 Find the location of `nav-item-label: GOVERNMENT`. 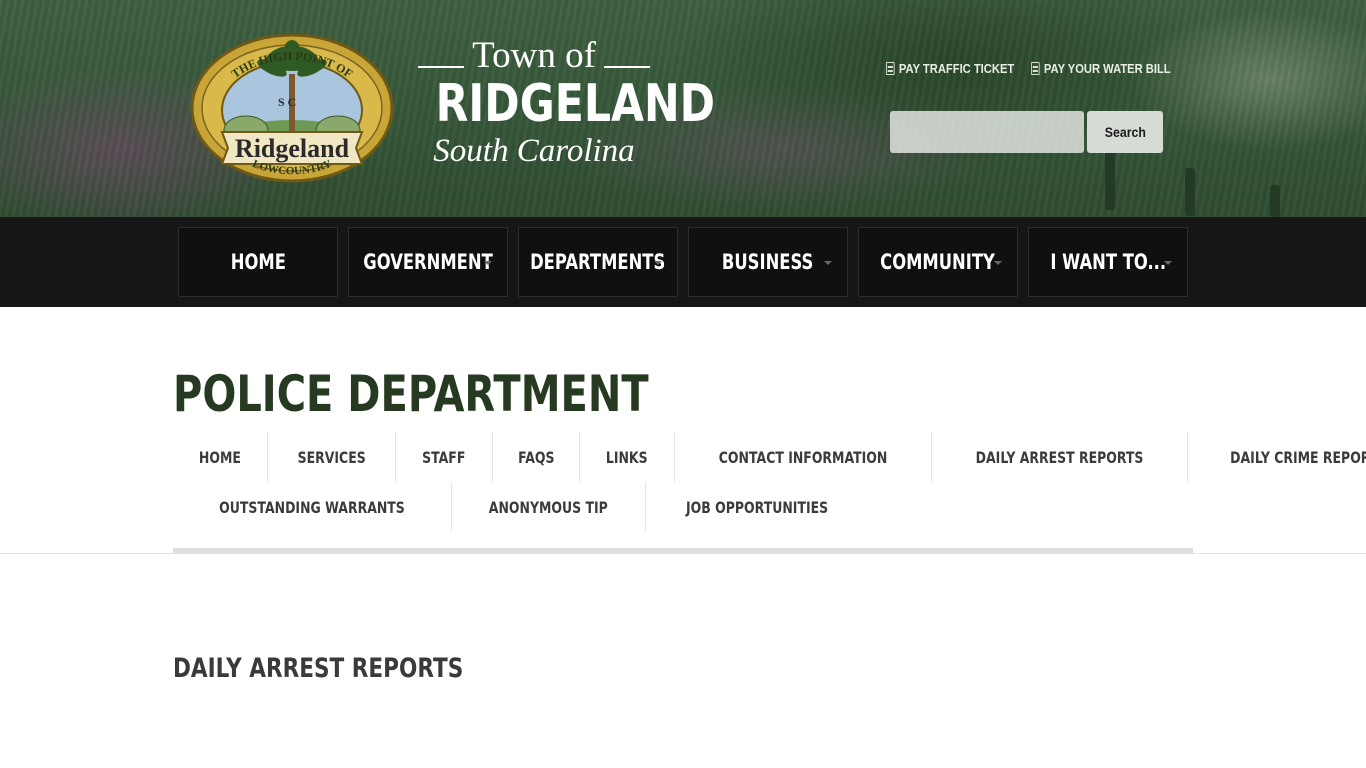

nav-item-label: GOVERNMENT is located at coordinates (428, 262).